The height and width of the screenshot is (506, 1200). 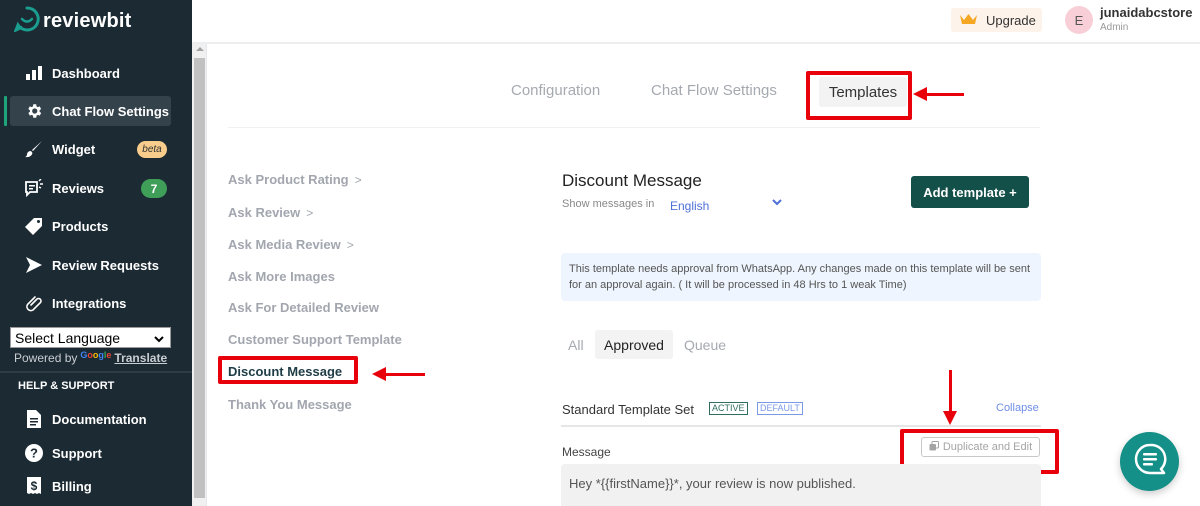 What do you see at coordinates (859, 95) in the screenshot?
I see `annotation-box-templates` at bounding box center [859, 95].